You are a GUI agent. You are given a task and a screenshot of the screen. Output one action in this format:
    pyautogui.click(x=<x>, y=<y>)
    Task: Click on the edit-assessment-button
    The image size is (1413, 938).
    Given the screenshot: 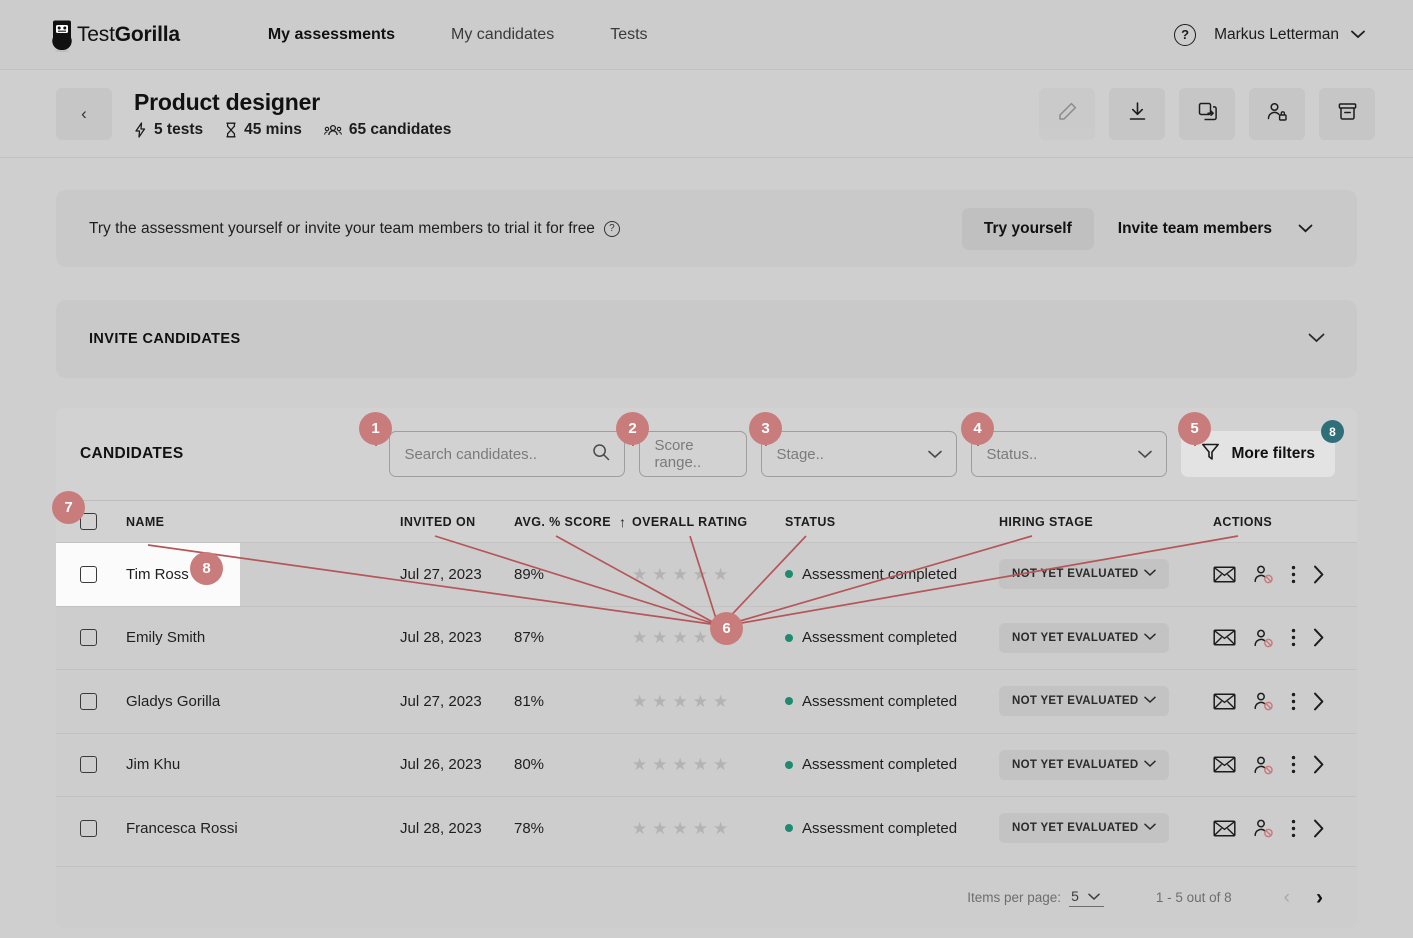 What is the action you would take?
    pyautogui.click(x=1067, y=113)
    